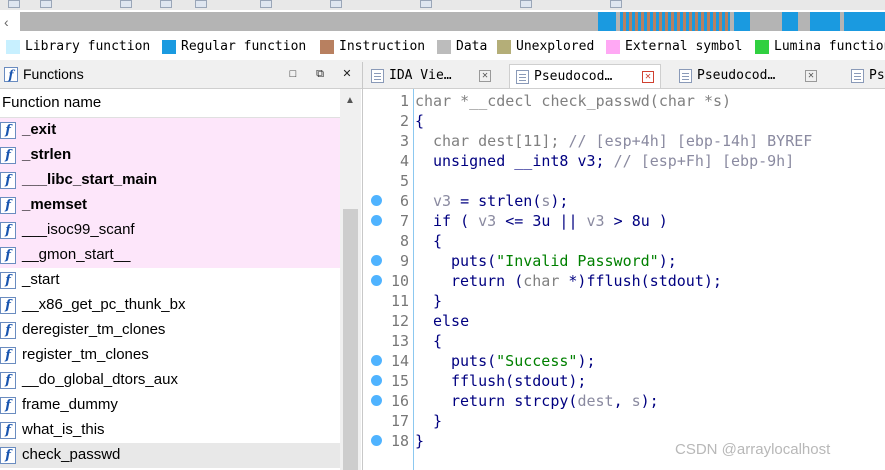  I want to click on tab-pseudocode-active: Pseudocod… ✕, so click(585, 76).